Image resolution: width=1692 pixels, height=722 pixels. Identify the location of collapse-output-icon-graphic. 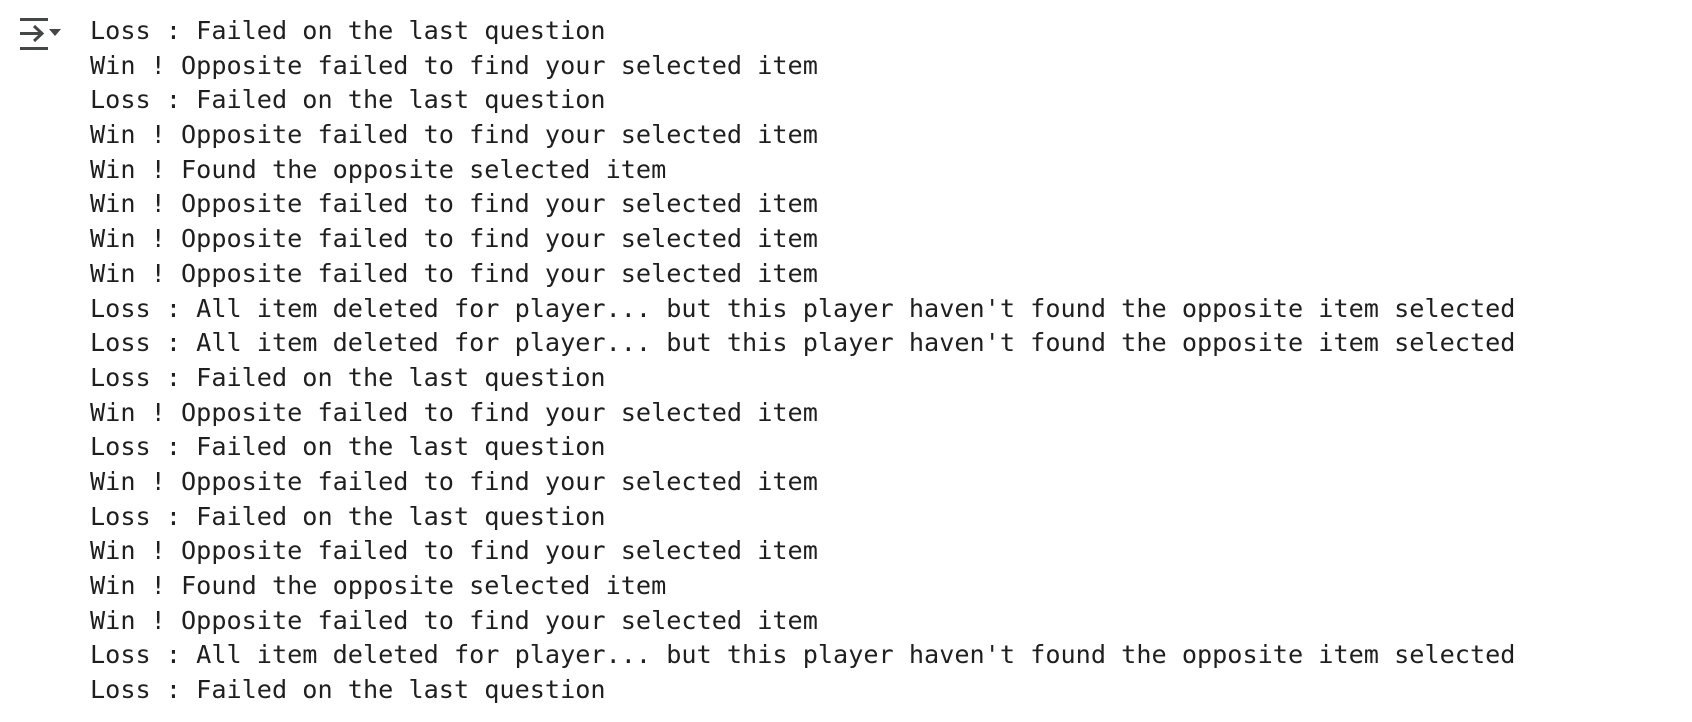
(40, 34).